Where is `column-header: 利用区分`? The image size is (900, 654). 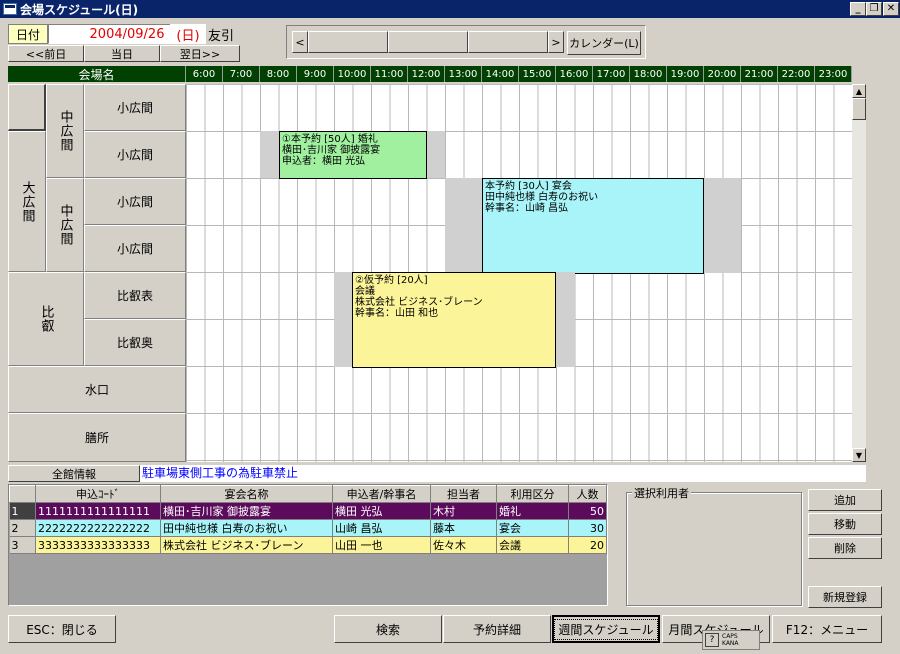
column-header: 利用区分 is located at coordinates (532, 494).